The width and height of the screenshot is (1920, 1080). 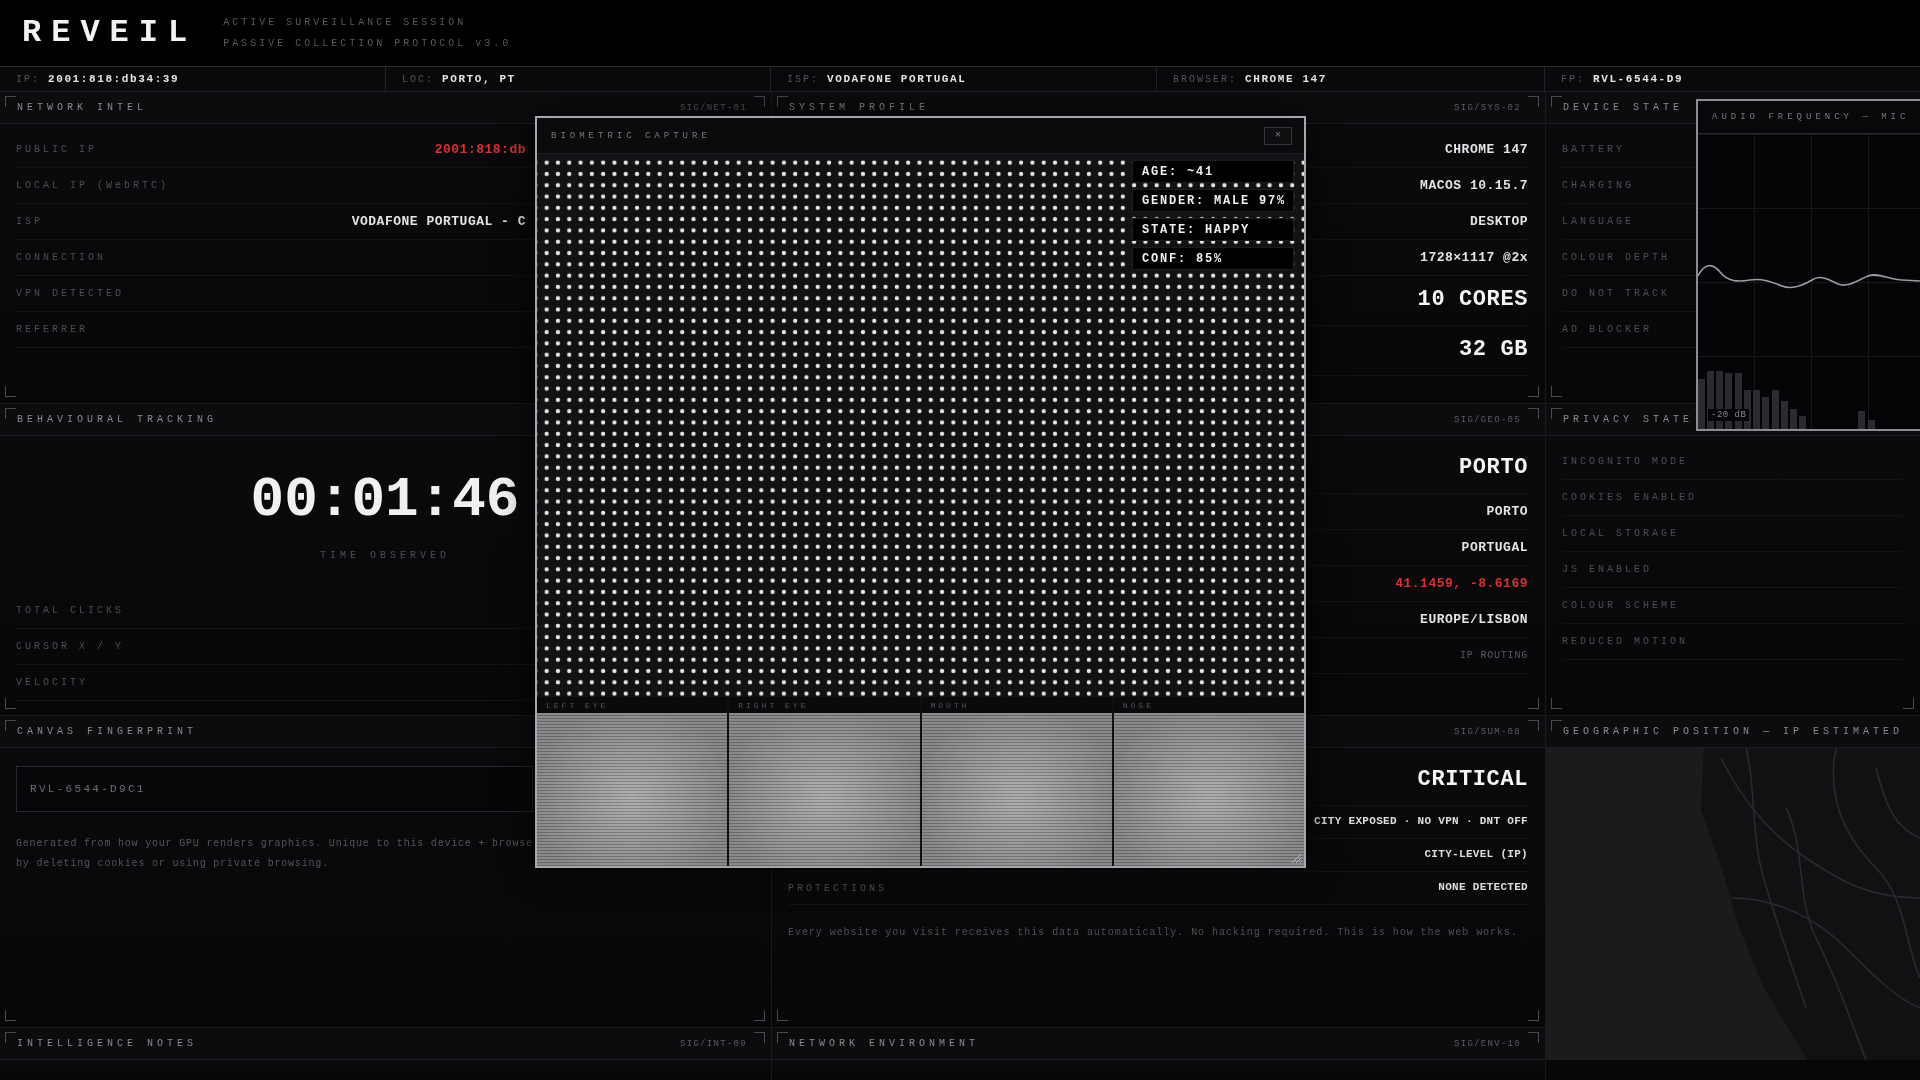 I want to click on field-label: ISP, so click(x=29, y=221).